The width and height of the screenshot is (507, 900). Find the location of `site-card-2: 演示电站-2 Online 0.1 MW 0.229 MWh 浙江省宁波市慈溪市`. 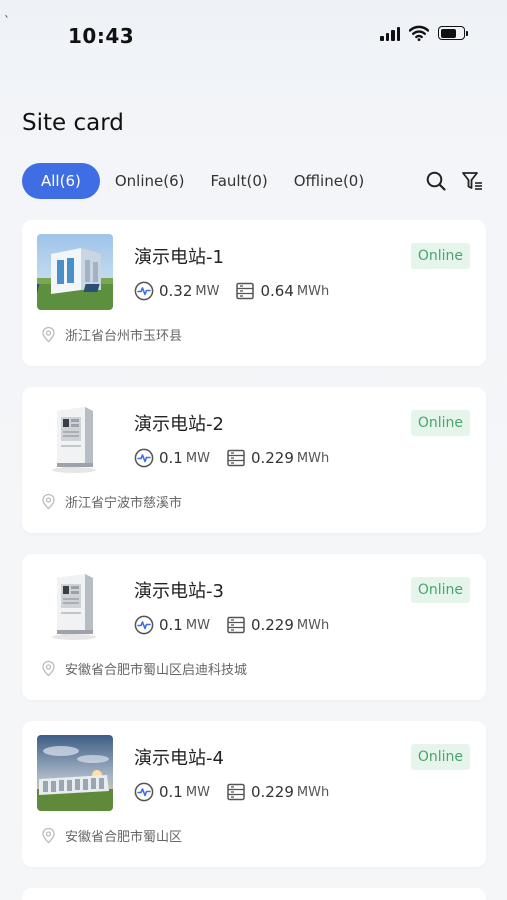

site-card-2: 演示电站-2 Online 0.1 MW 0.229 MWh 浙江省宁波市慈溪市 is located at coordinates (254, 460).